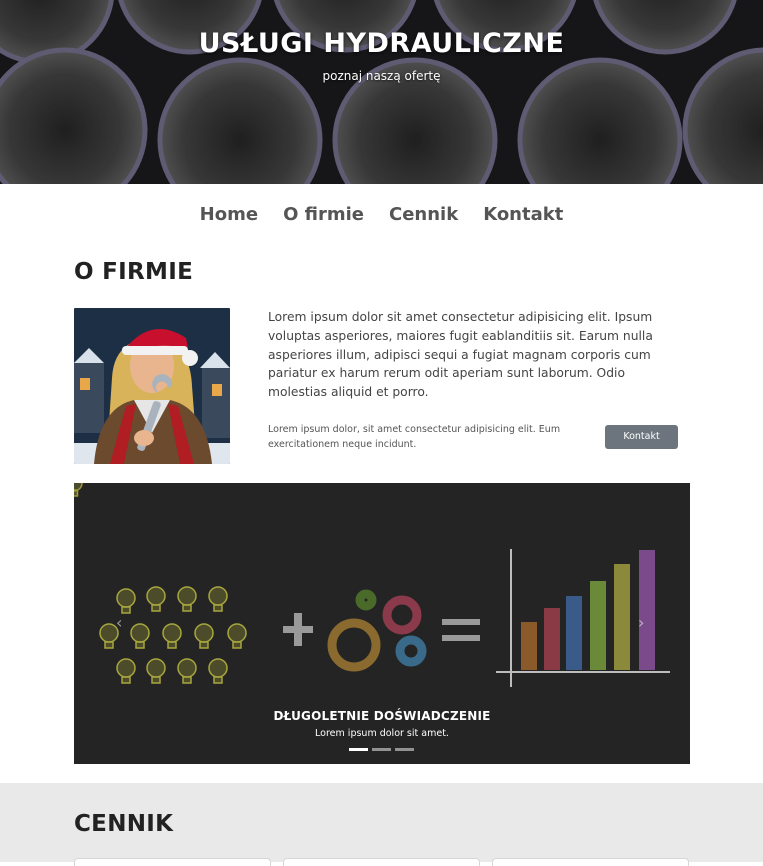 The height and width of the screenshot is (866, 763). Describe the element at coordinates (382, 733) in the screenshot. I see `carousel-caption-text: Lorem ipsum dolor sit amet.` at that location.